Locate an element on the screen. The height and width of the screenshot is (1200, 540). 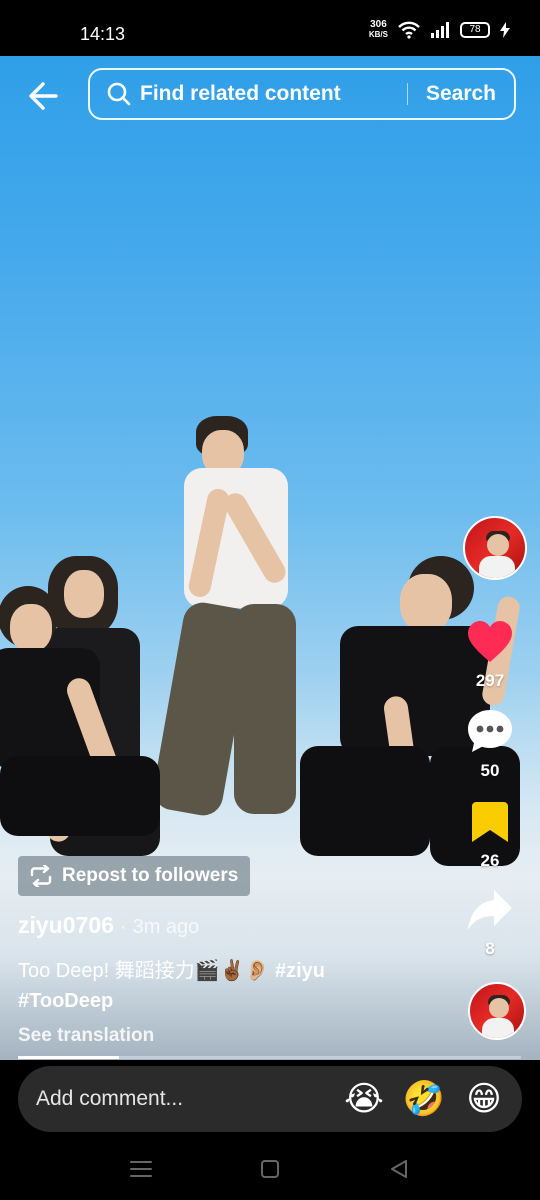
status-time: 14:13 is located at coordinates (103, 34).